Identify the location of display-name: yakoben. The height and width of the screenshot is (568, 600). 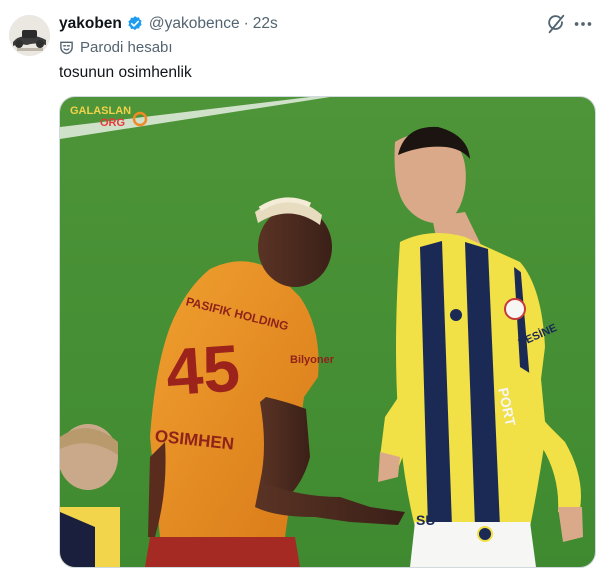
(90, 24).